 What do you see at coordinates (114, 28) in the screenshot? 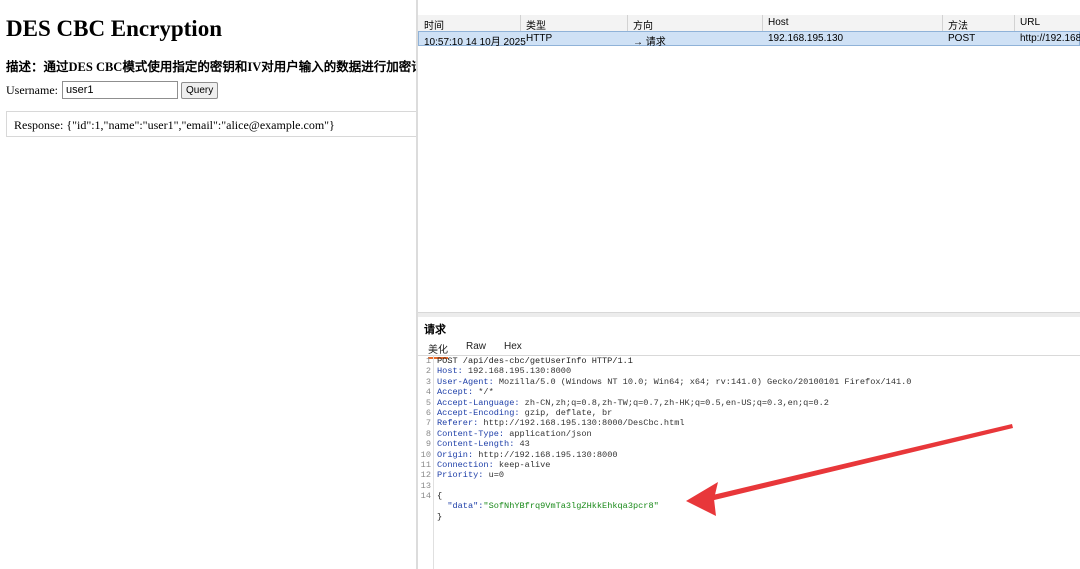
I see `page-title: DES CBC Encryption` at bounding box center [114, 28].